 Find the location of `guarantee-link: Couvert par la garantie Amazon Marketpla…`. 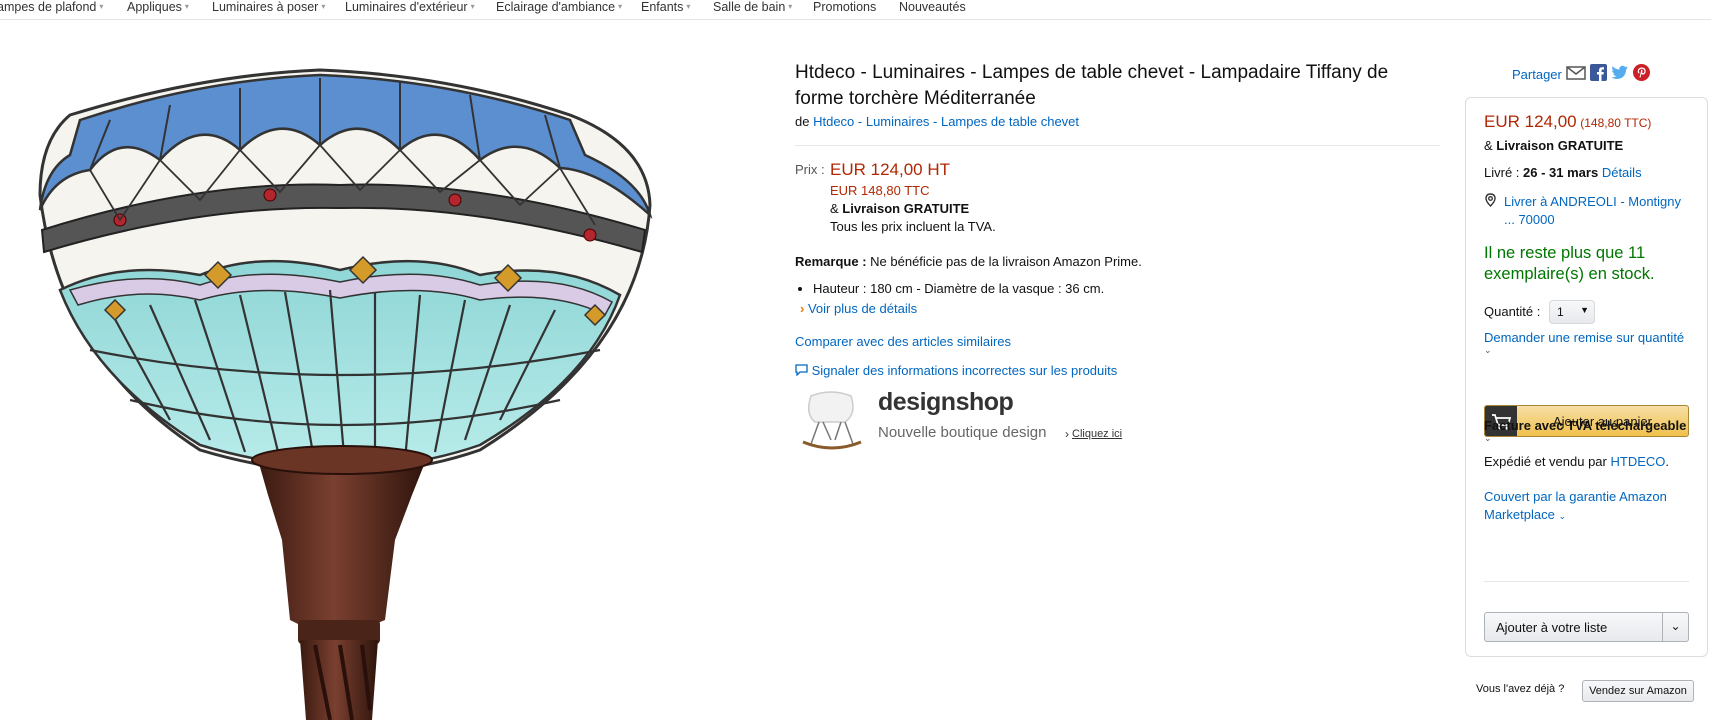

guarantee-link: Couvert par la garantie Amazon Marketpla… is located at coordinates (1575, 505).